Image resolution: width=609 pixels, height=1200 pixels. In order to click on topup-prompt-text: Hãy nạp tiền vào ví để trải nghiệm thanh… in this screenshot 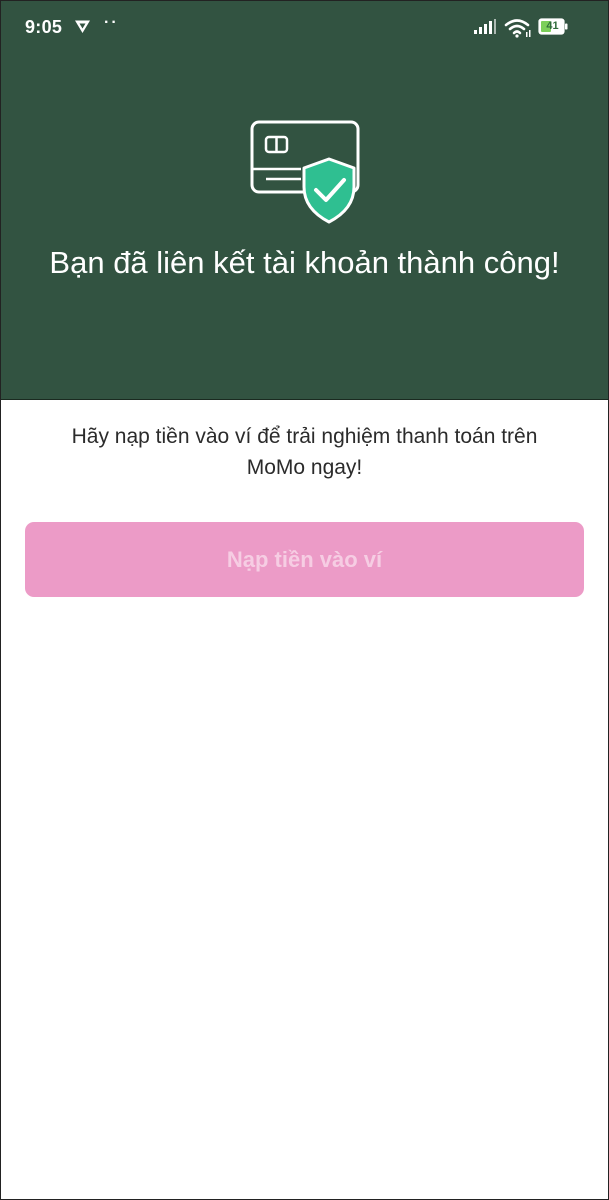, I will do `click(304, 452)`.